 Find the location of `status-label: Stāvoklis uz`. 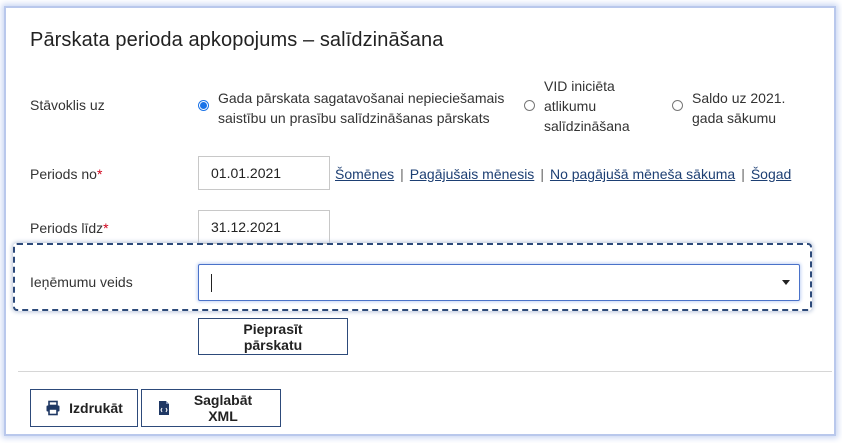

status-label: Stāvoklis uz is located at coordinates (67, 105).